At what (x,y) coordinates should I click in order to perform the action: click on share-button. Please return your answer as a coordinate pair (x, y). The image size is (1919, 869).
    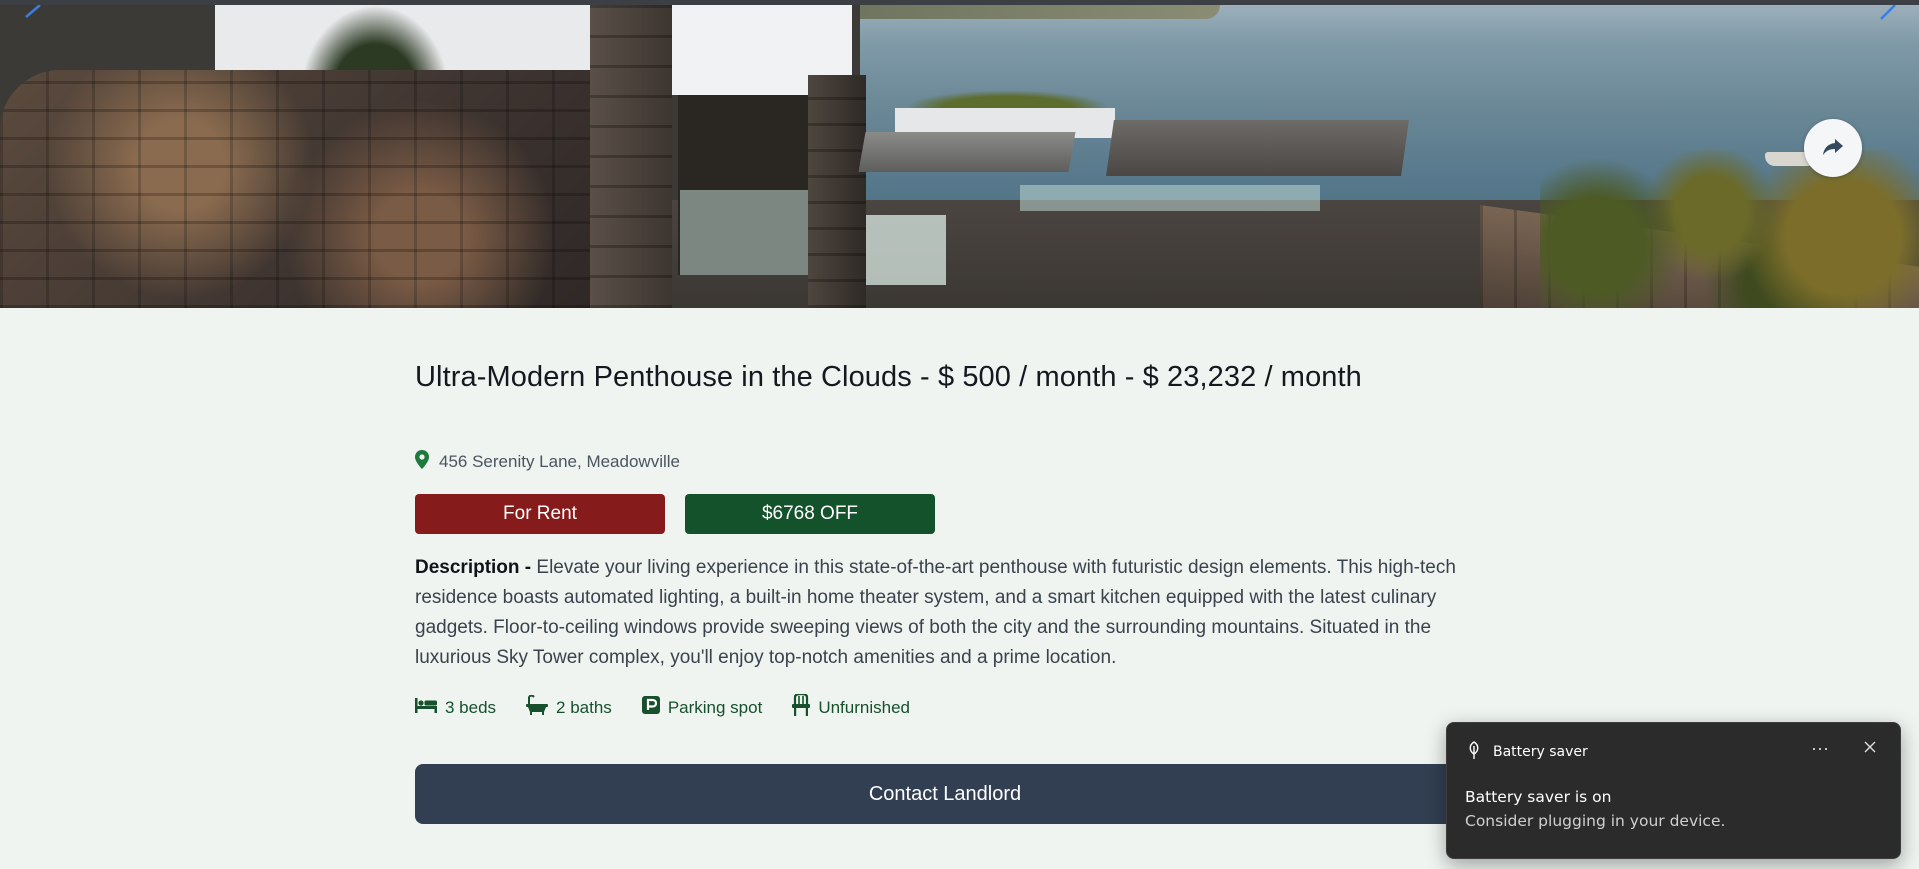
    Looking at the image, I should click on (1833, 148).